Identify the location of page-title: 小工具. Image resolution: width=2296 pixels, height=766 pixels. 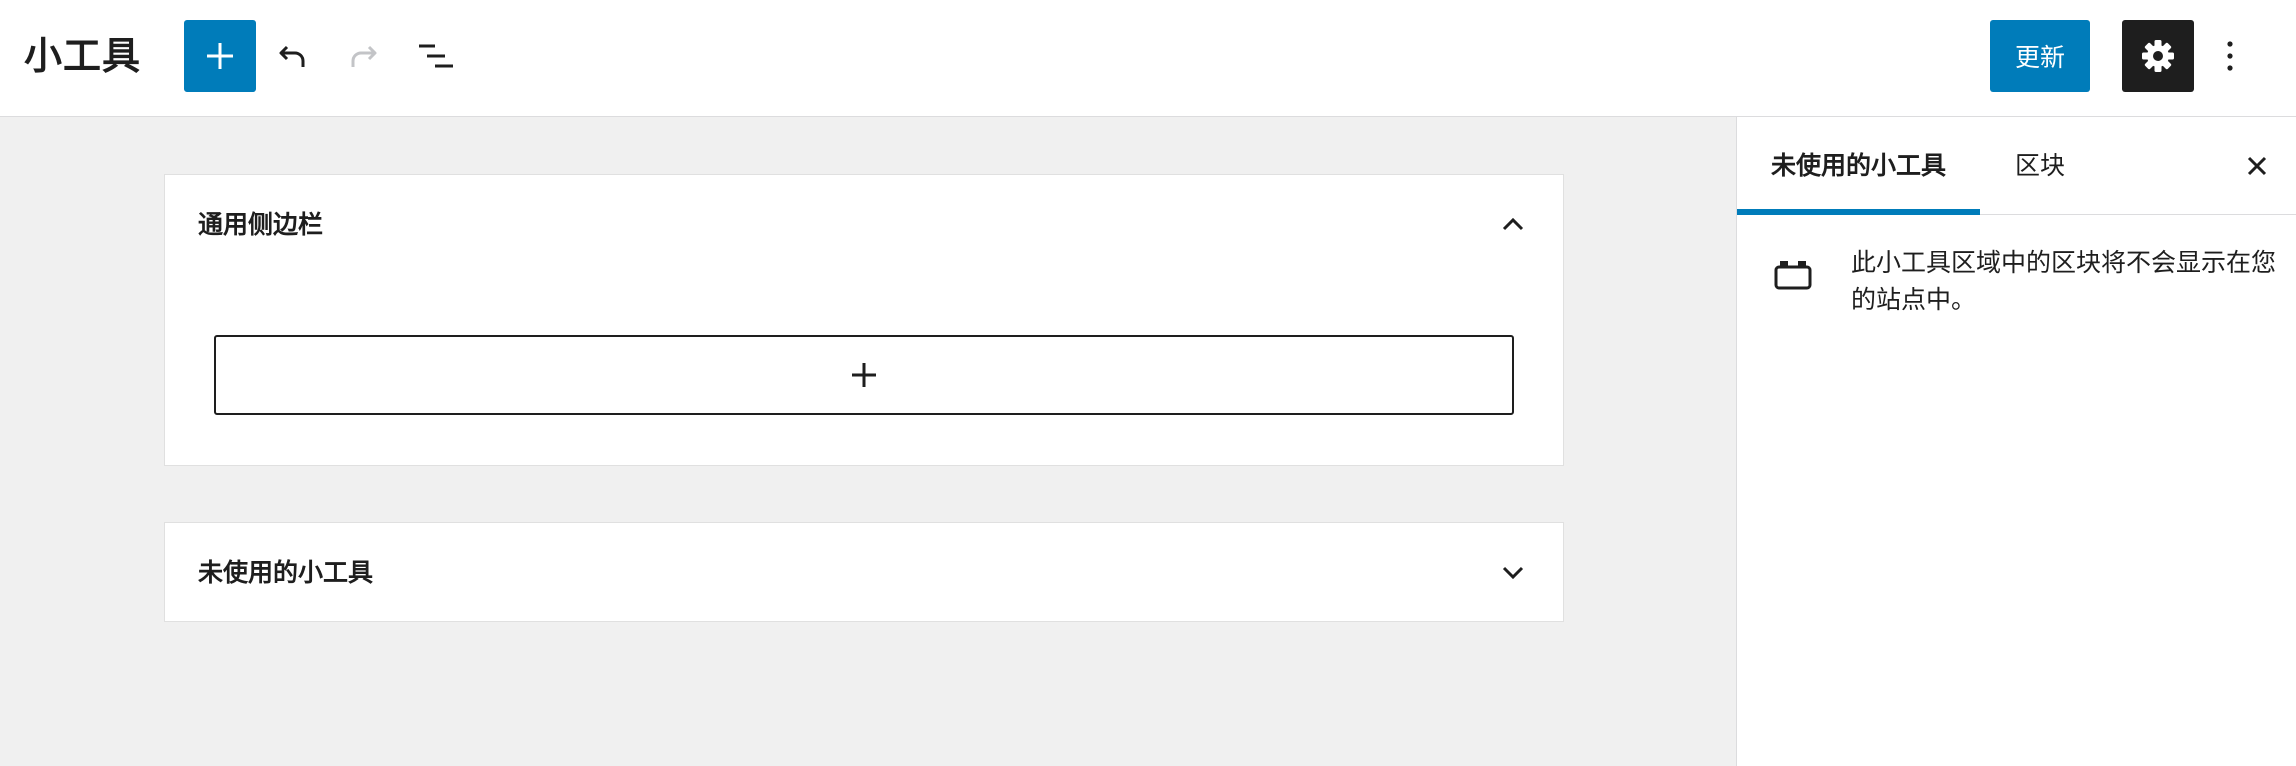
(83, 56).